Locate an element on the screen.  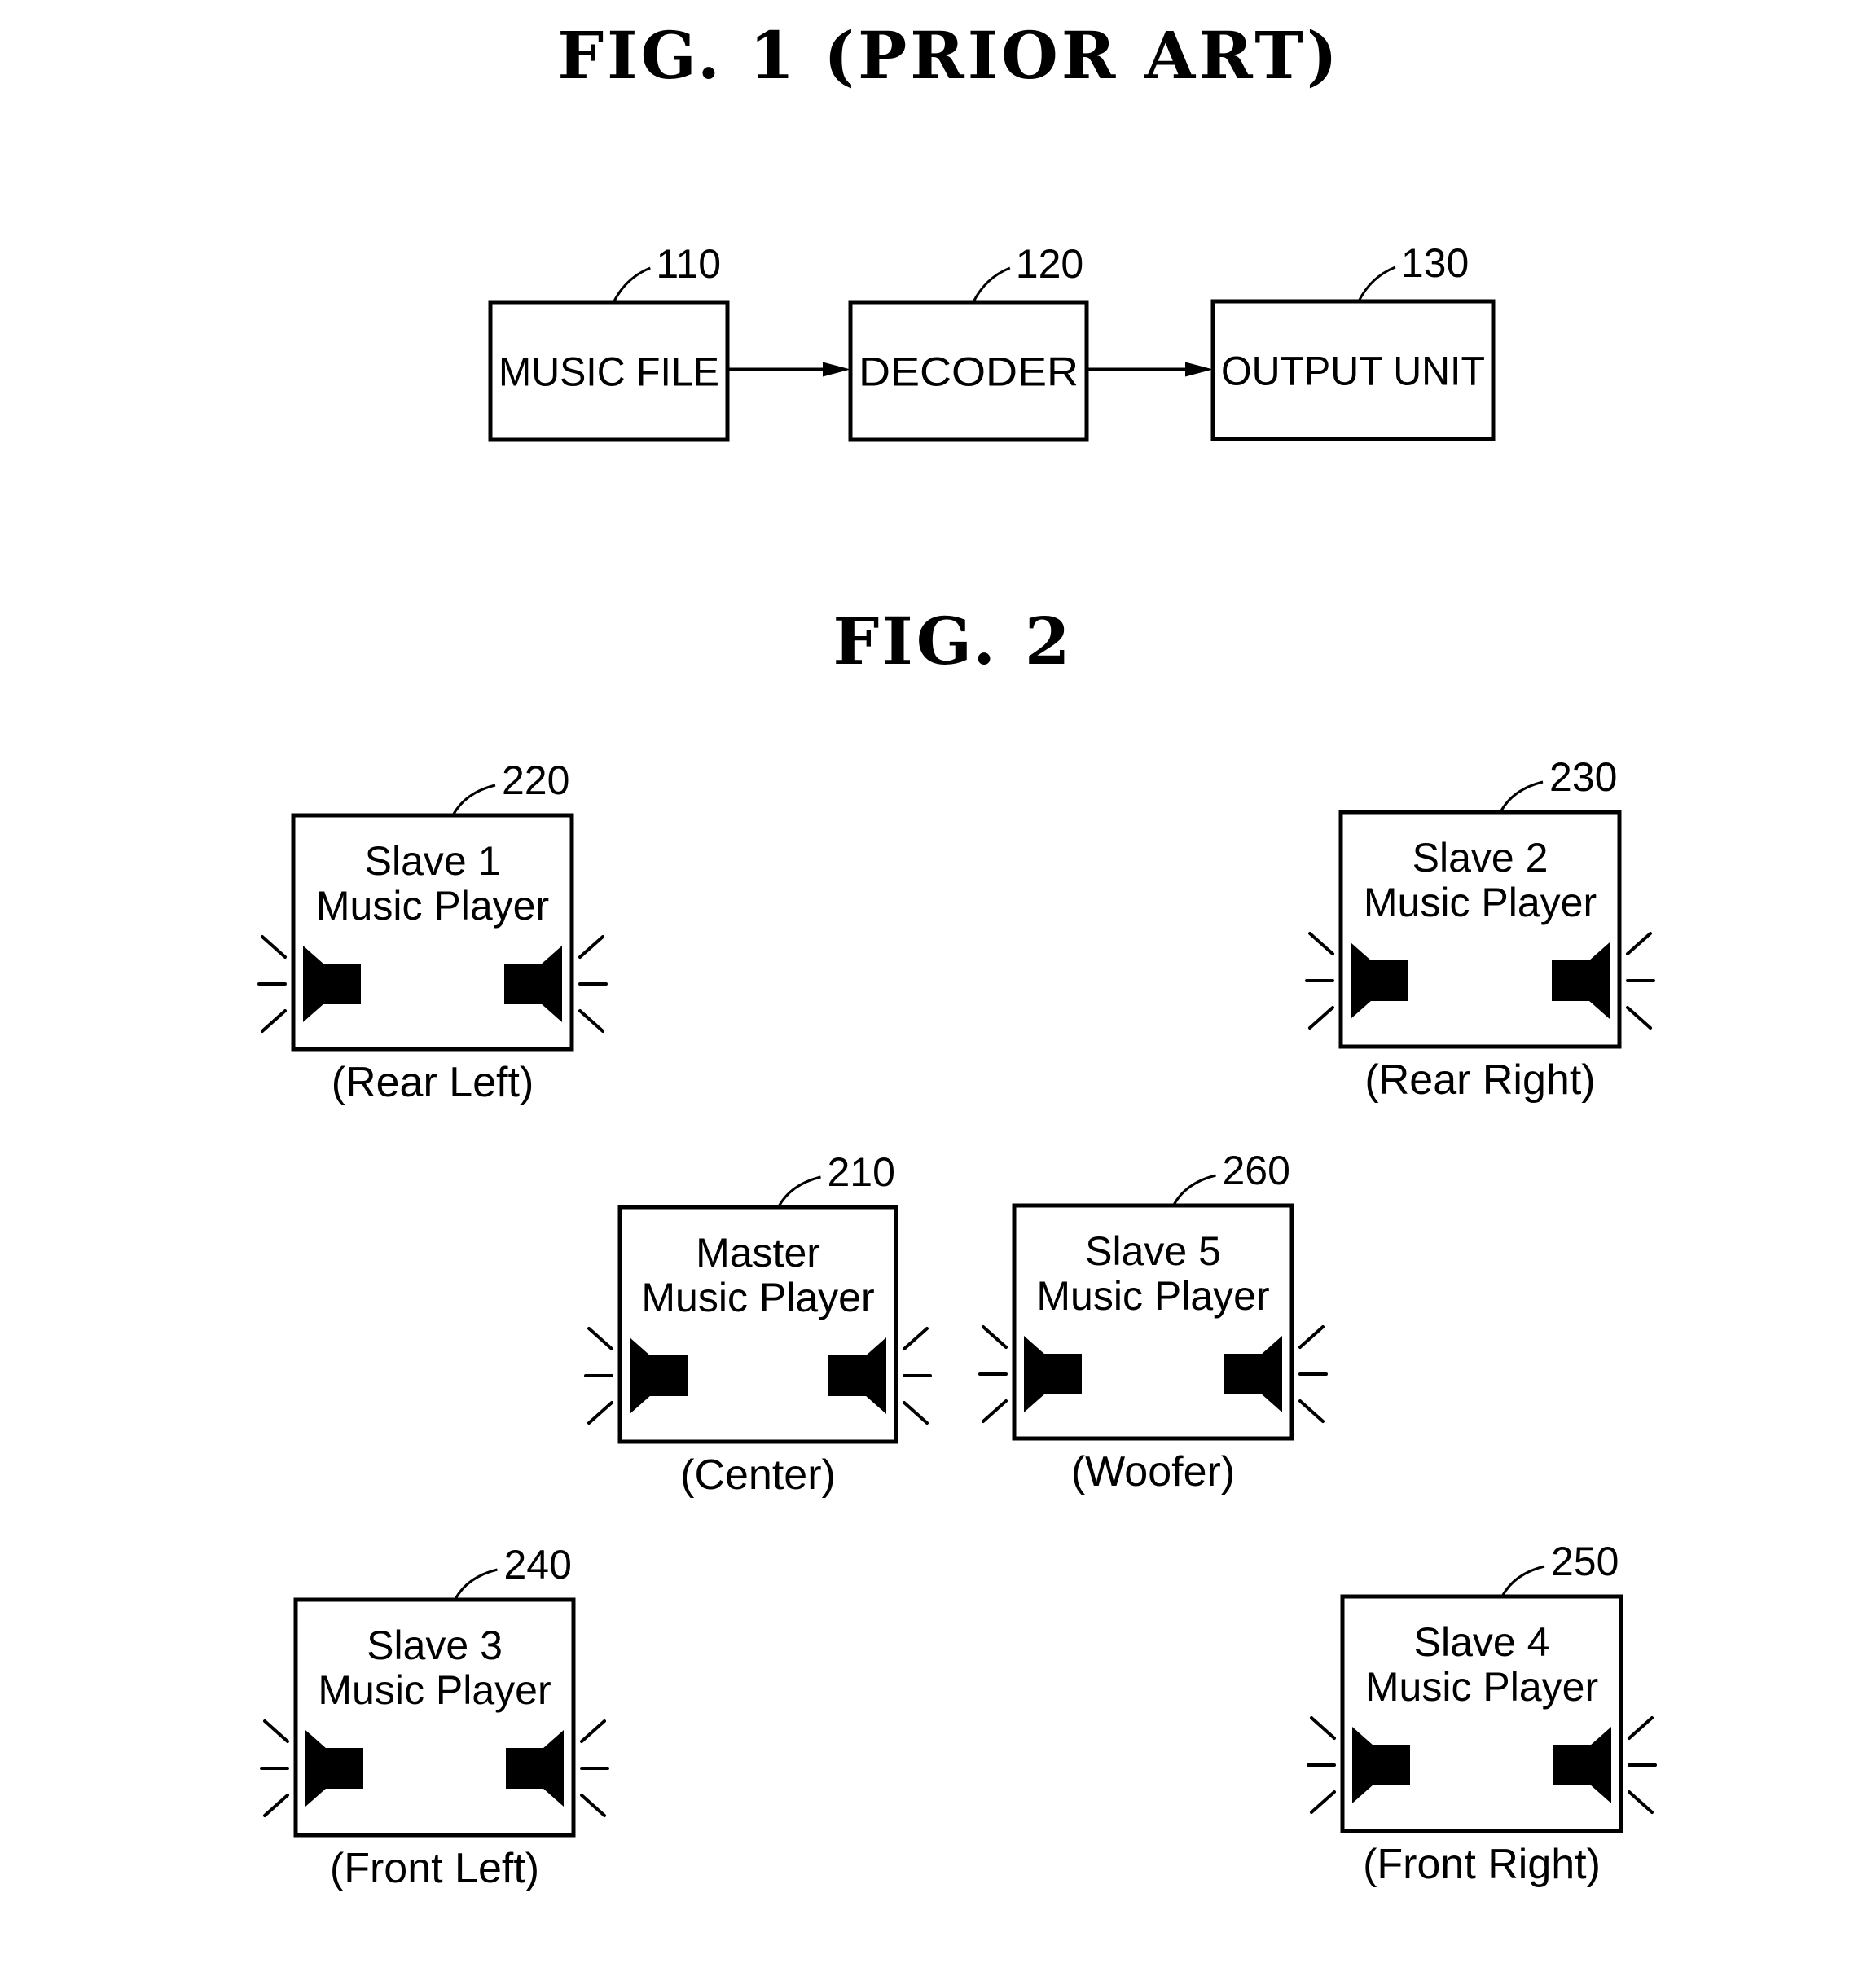
slave-2-leader-line is located at coordinates (1521, 796).